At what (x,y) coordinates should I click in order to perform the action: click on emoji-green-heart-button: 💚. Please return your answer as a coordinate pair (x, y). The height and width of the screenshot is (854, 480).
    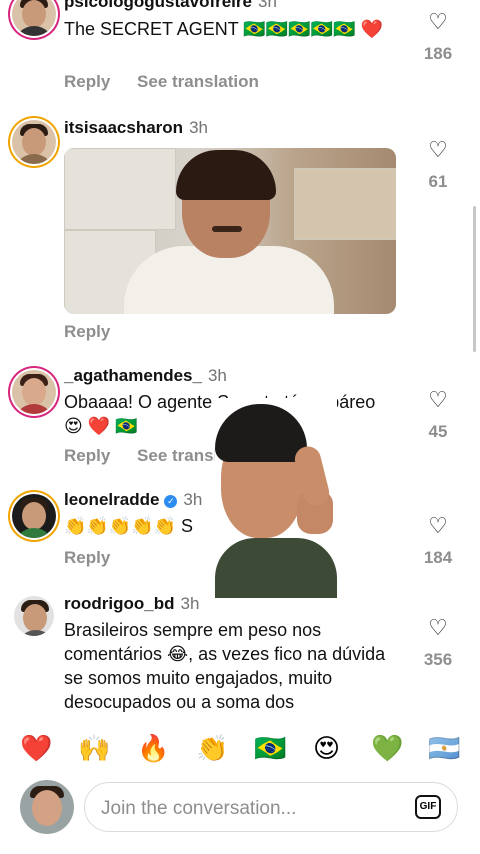
    Looking at the image, I should click on (387, 748).